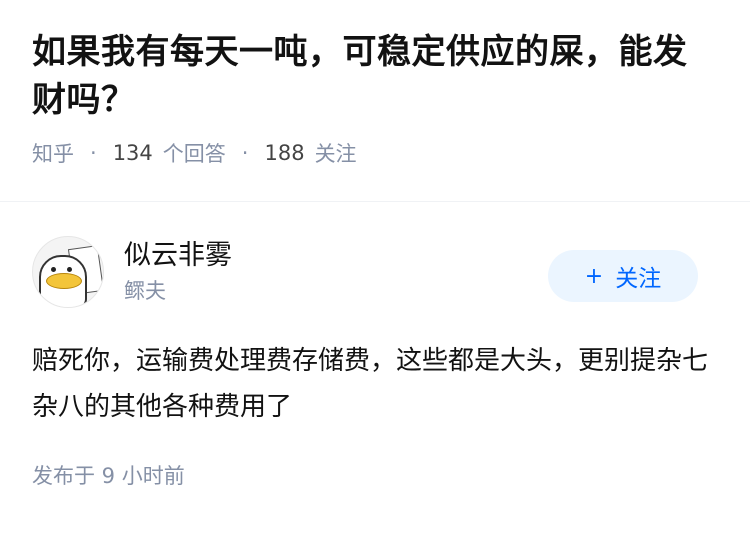 This screenshot has height=538, width=750. What do you see at coordinates (375, 153) in the screenshot?
I see `question-meta: 知乎 · 134 个回答 · 188 关注` at bounding box center [375, 153].